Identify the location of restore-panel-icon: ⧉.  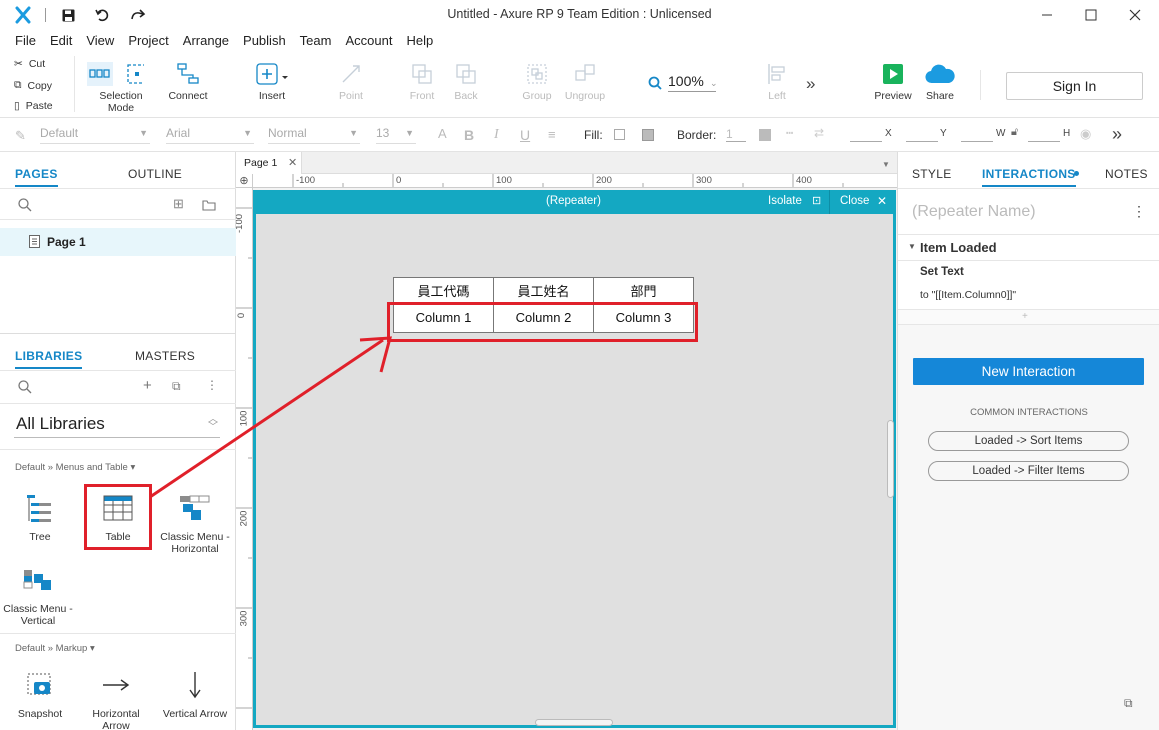
(1128, 703).